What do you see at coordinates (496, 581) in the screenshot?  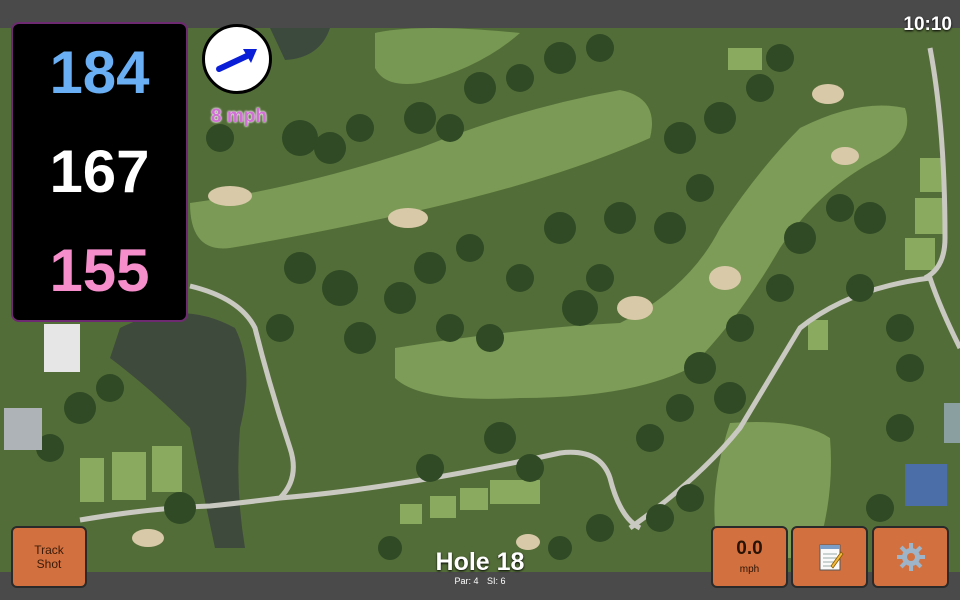 I see `stroke-index-label: SI: 6` at bounding box center [496, 581].